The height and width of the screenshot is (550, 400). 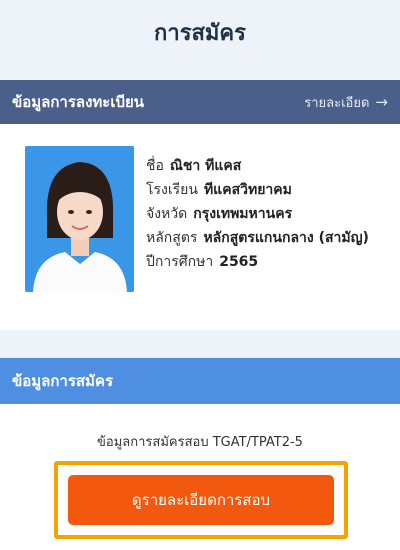 I want to click on view-exam-details-button: ดูรายละเอียดการสอบ, so click(x=201, y=500).